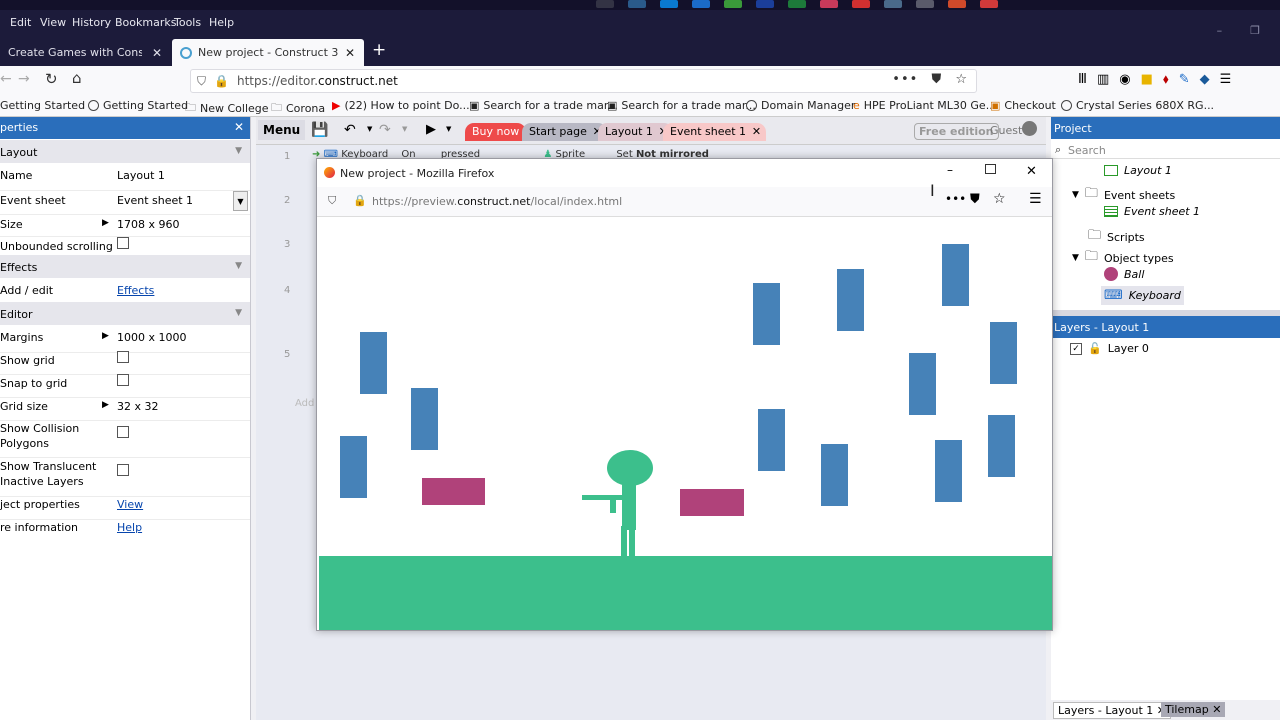 This screenshot has height=720, width=1280. I want to click on preview-titlebar: New project - Mozilla Firefox – ✕, so click(684, 173).